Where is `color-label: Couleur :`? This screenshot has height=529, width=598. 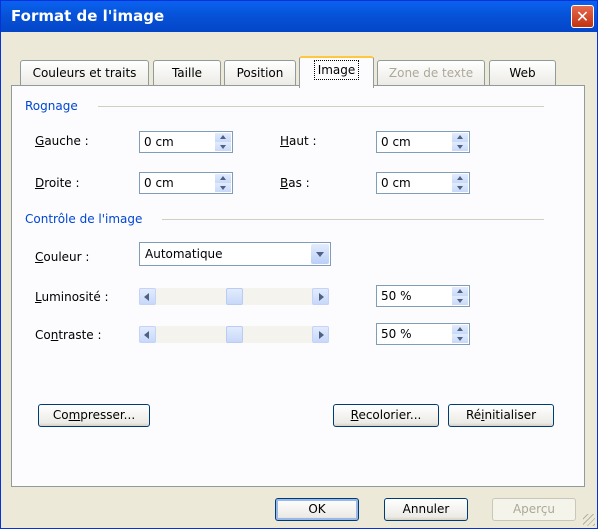 color-label: Couleur : is located at coordinates (62, 257).